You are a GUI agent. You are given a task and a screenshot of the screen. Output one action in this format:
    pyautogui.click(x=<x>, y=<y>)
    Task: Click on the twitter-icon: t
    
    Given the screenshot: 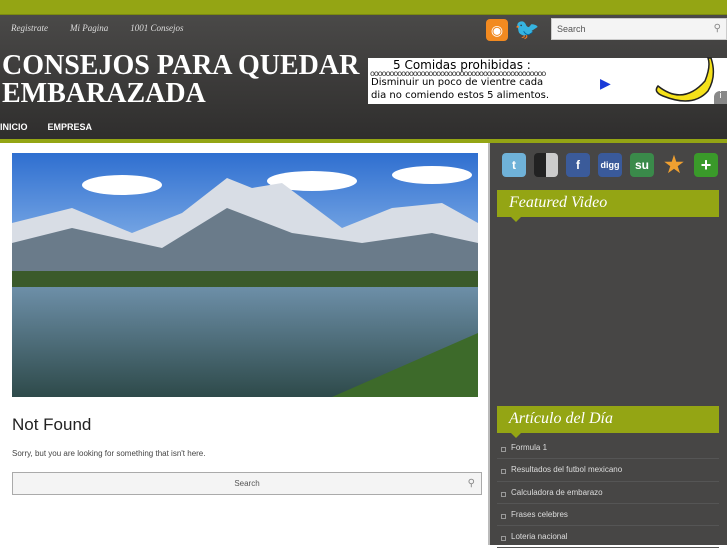 What is the action you would take?
    pyautogui.click(x=514, y=165)
    